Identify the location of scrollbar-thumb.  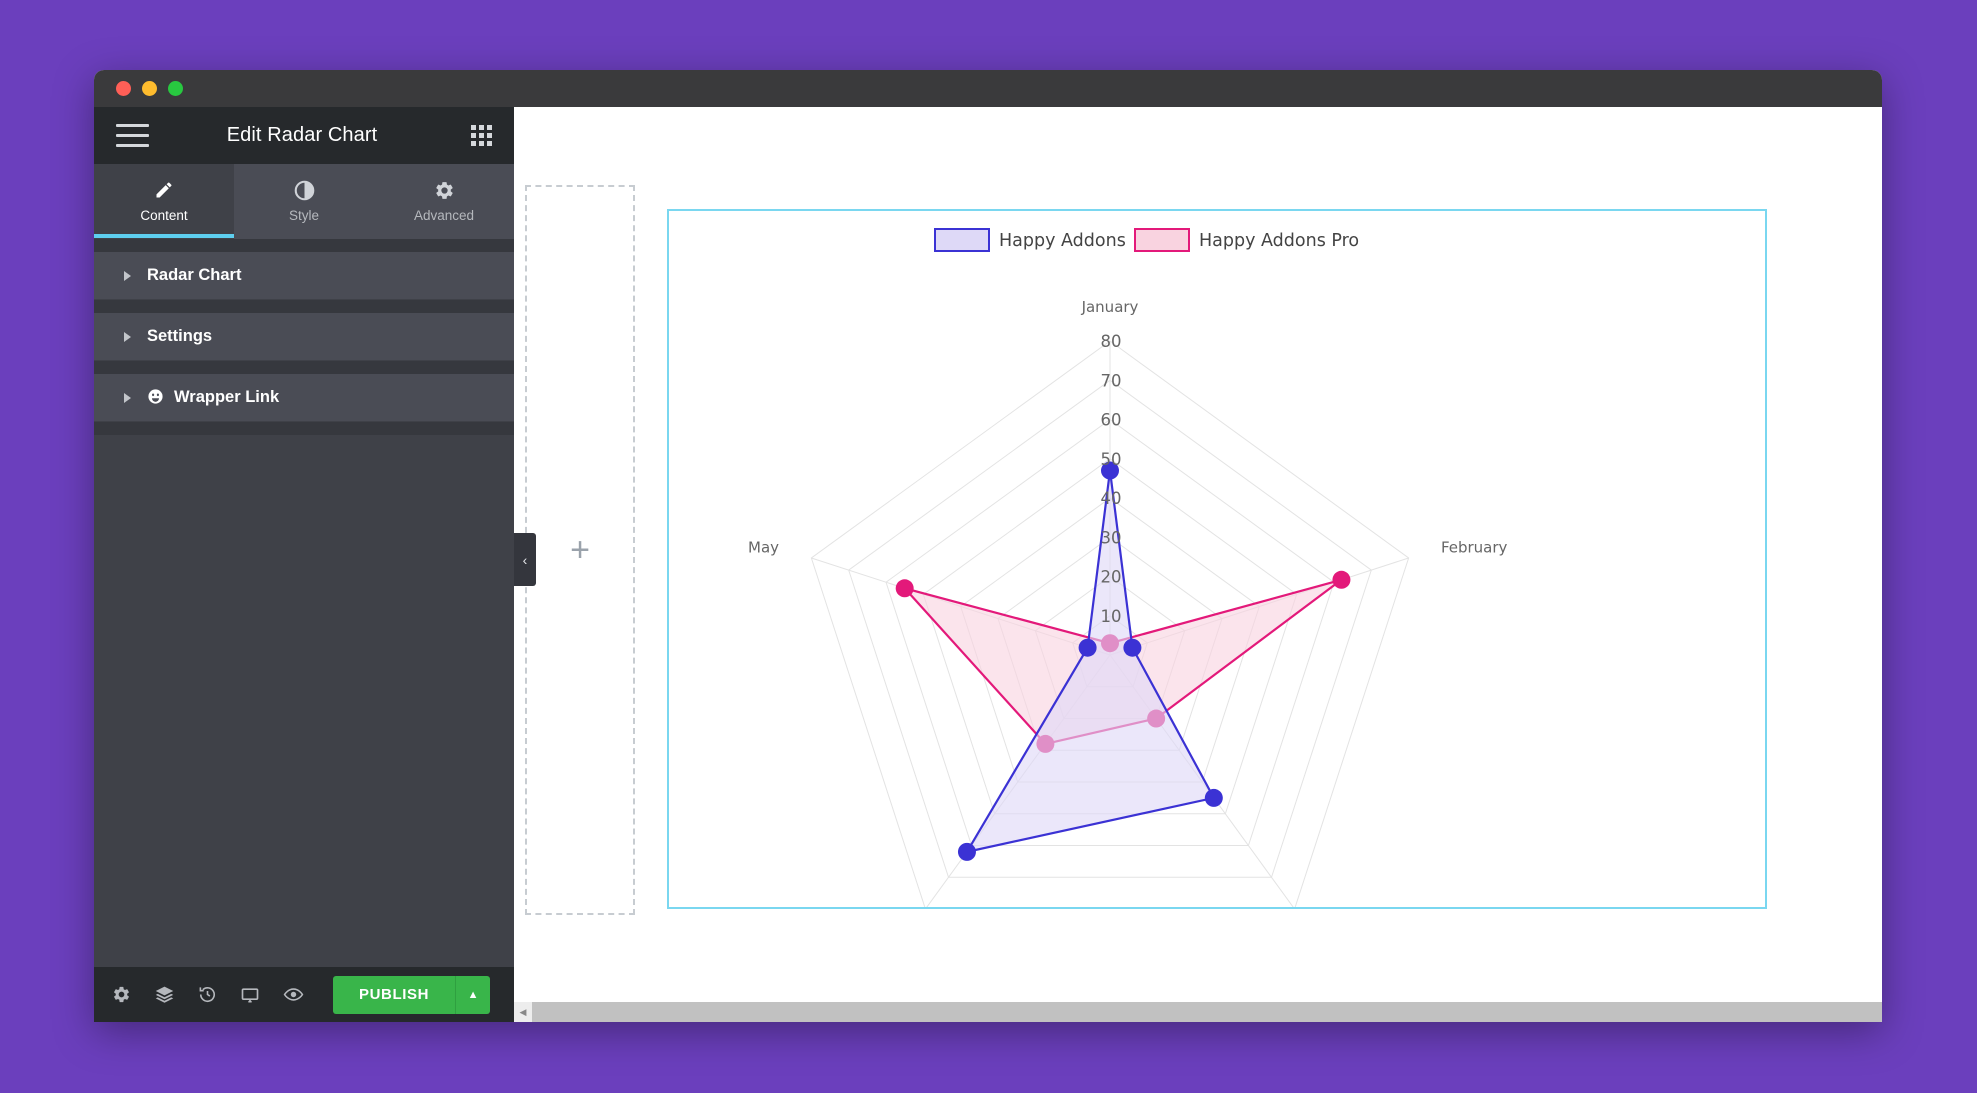
(1207, 1012).